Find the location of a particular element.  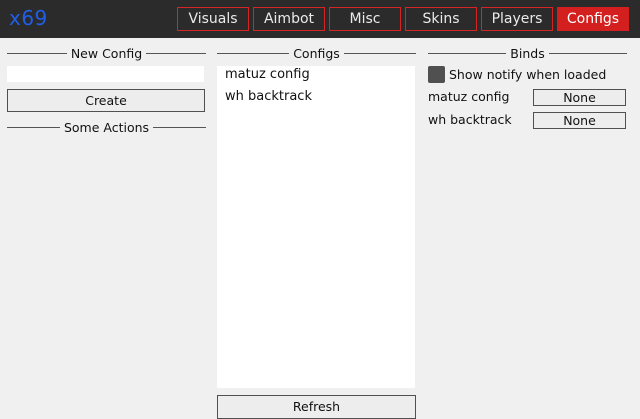

binds-title: Binds is located at coordinates (527, 53).